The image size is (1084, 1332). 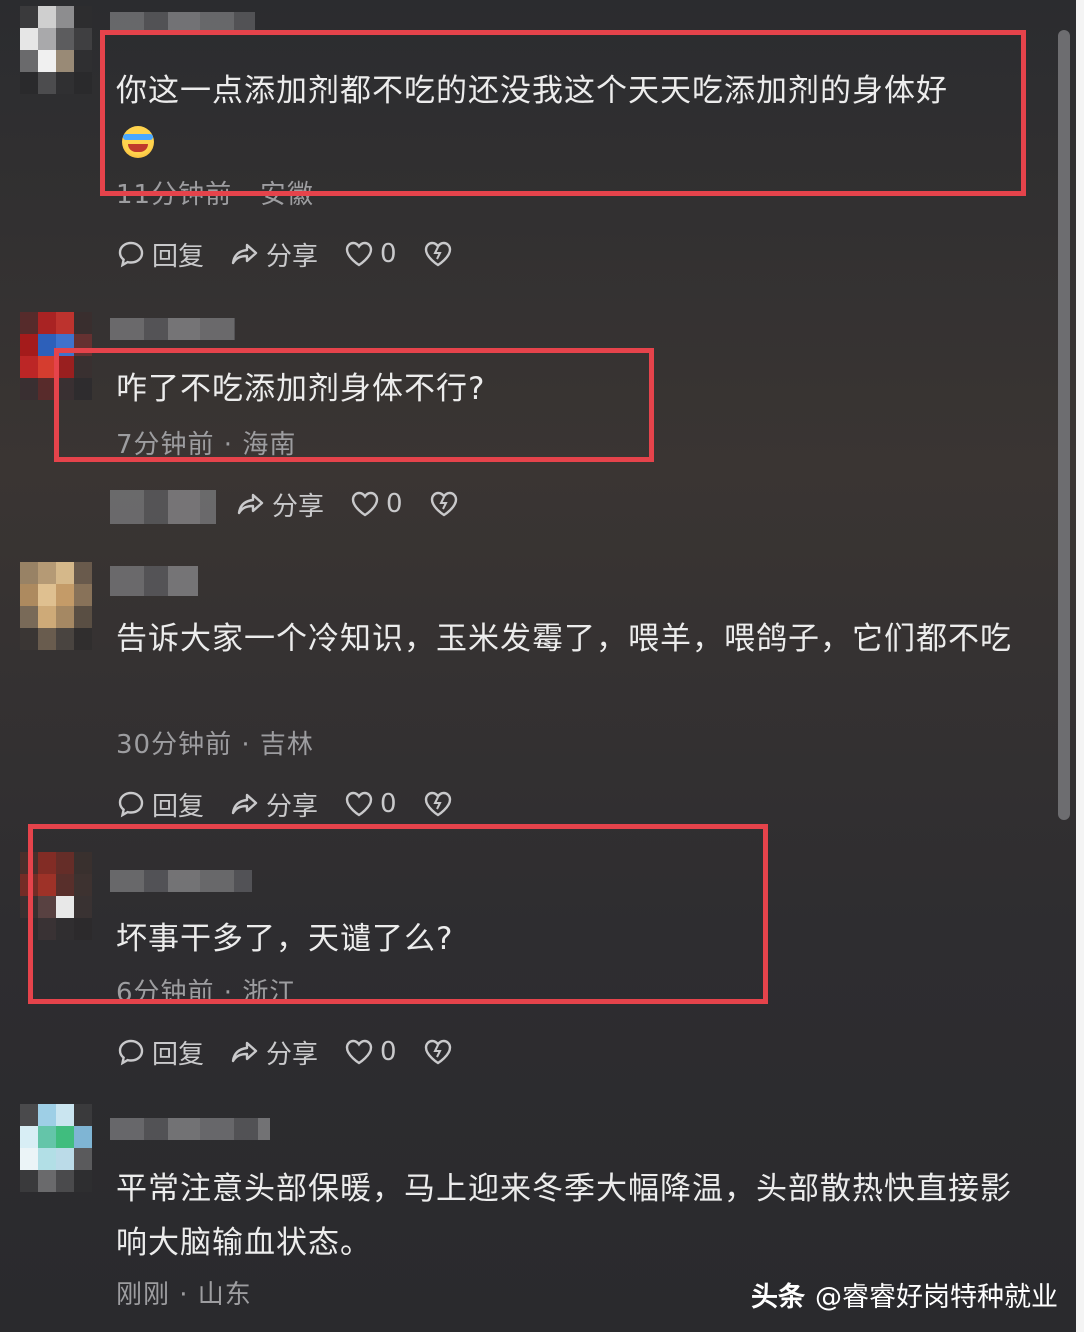 I want to click on reply-button-blurred, so click(x=163, y=507).